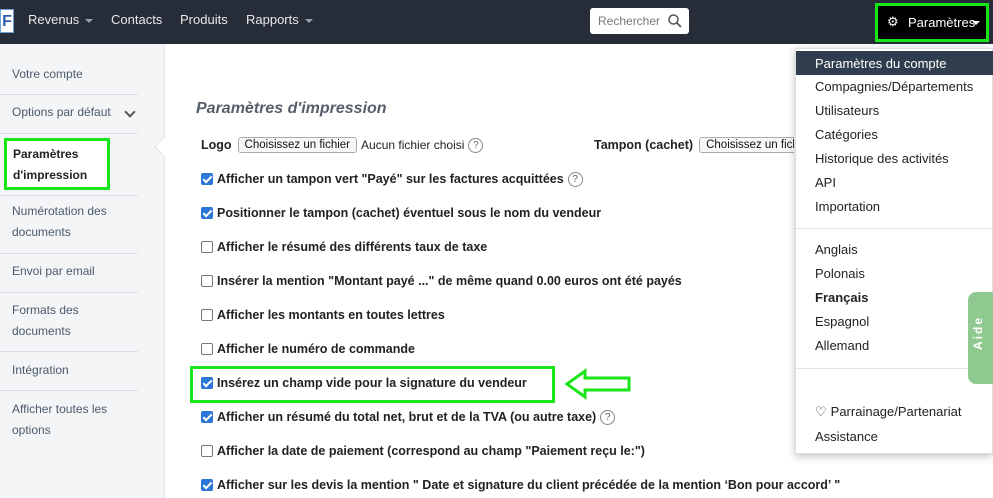 The height and width of the screenshot is (498, 993). What do you see at coordinates (893, 21) in the screenshot?
I see `gear-icon: ⚙` at bounding box center [893, 21].